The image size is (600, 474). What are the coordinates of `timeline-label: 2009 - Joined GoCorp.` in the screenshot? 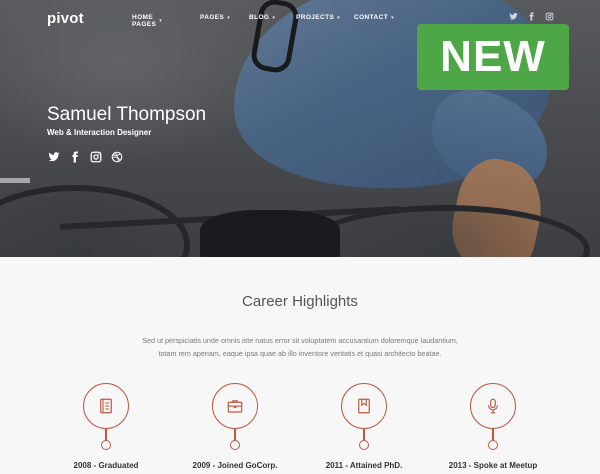 It's located at (235, 465).